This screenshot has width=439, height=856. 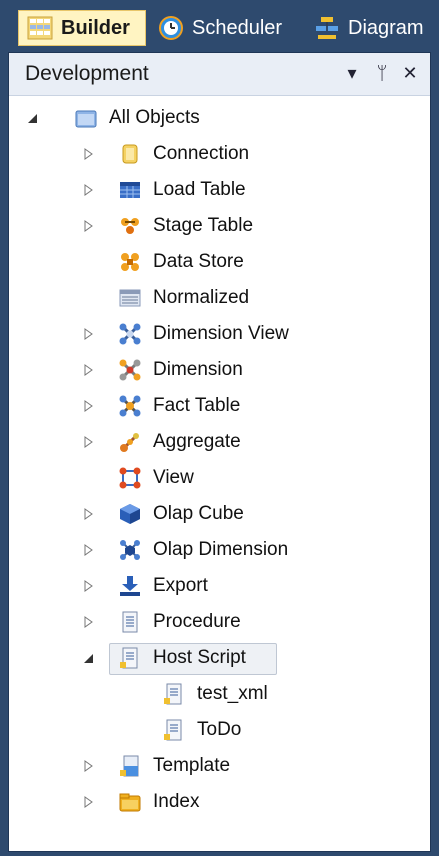 I want to click on aggregate-icon, so click(x=129, y=442).